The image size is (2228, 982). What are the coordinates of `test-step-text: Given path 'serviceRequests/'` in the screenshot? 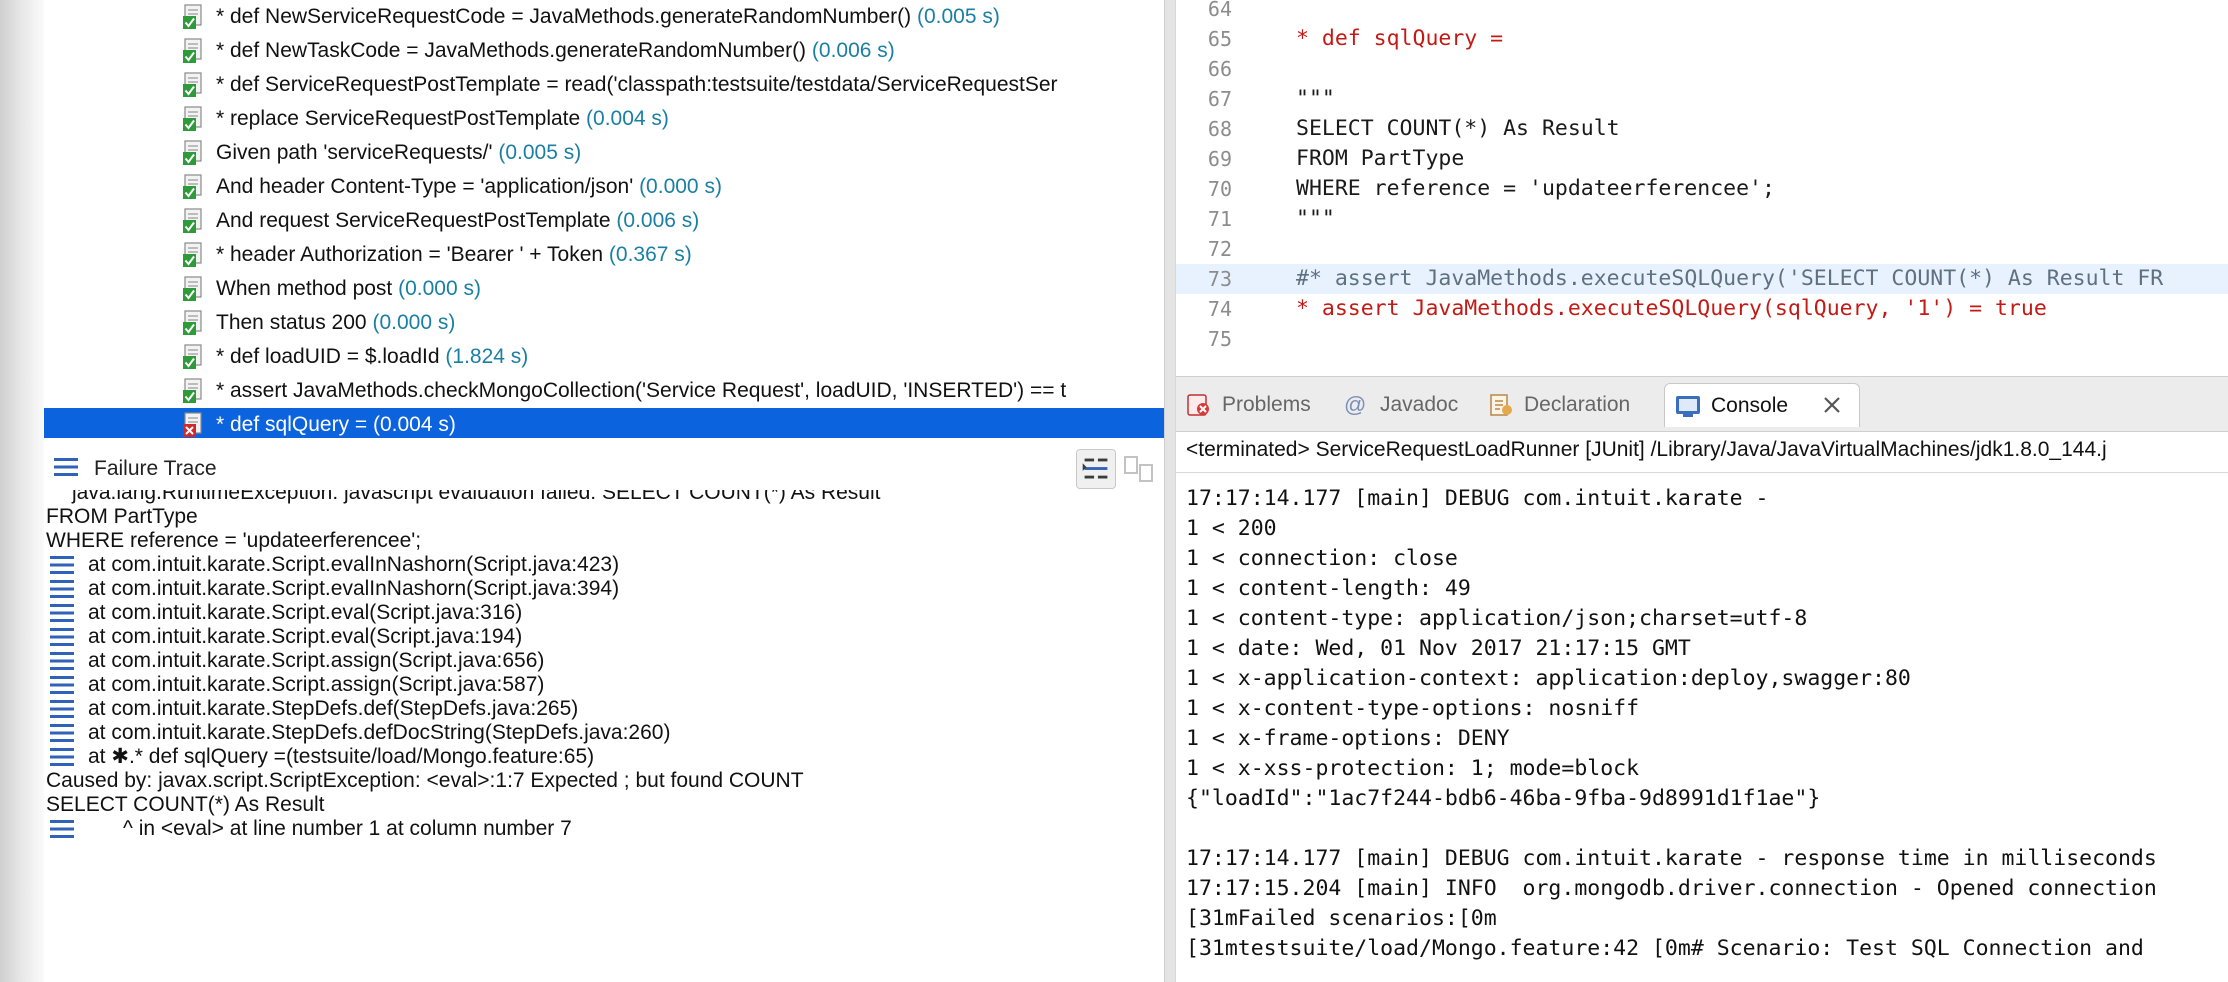 It's located at (354, 152).